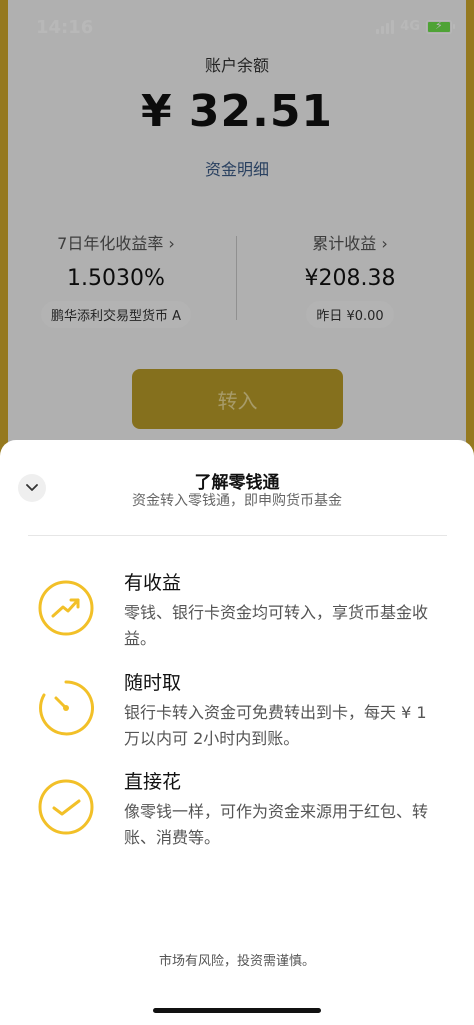 The height and width of the screenshot is (1025, 474). Describe the element at coordinates (66, 807) in the screenshot. I see `checkmark-icon` at that location.